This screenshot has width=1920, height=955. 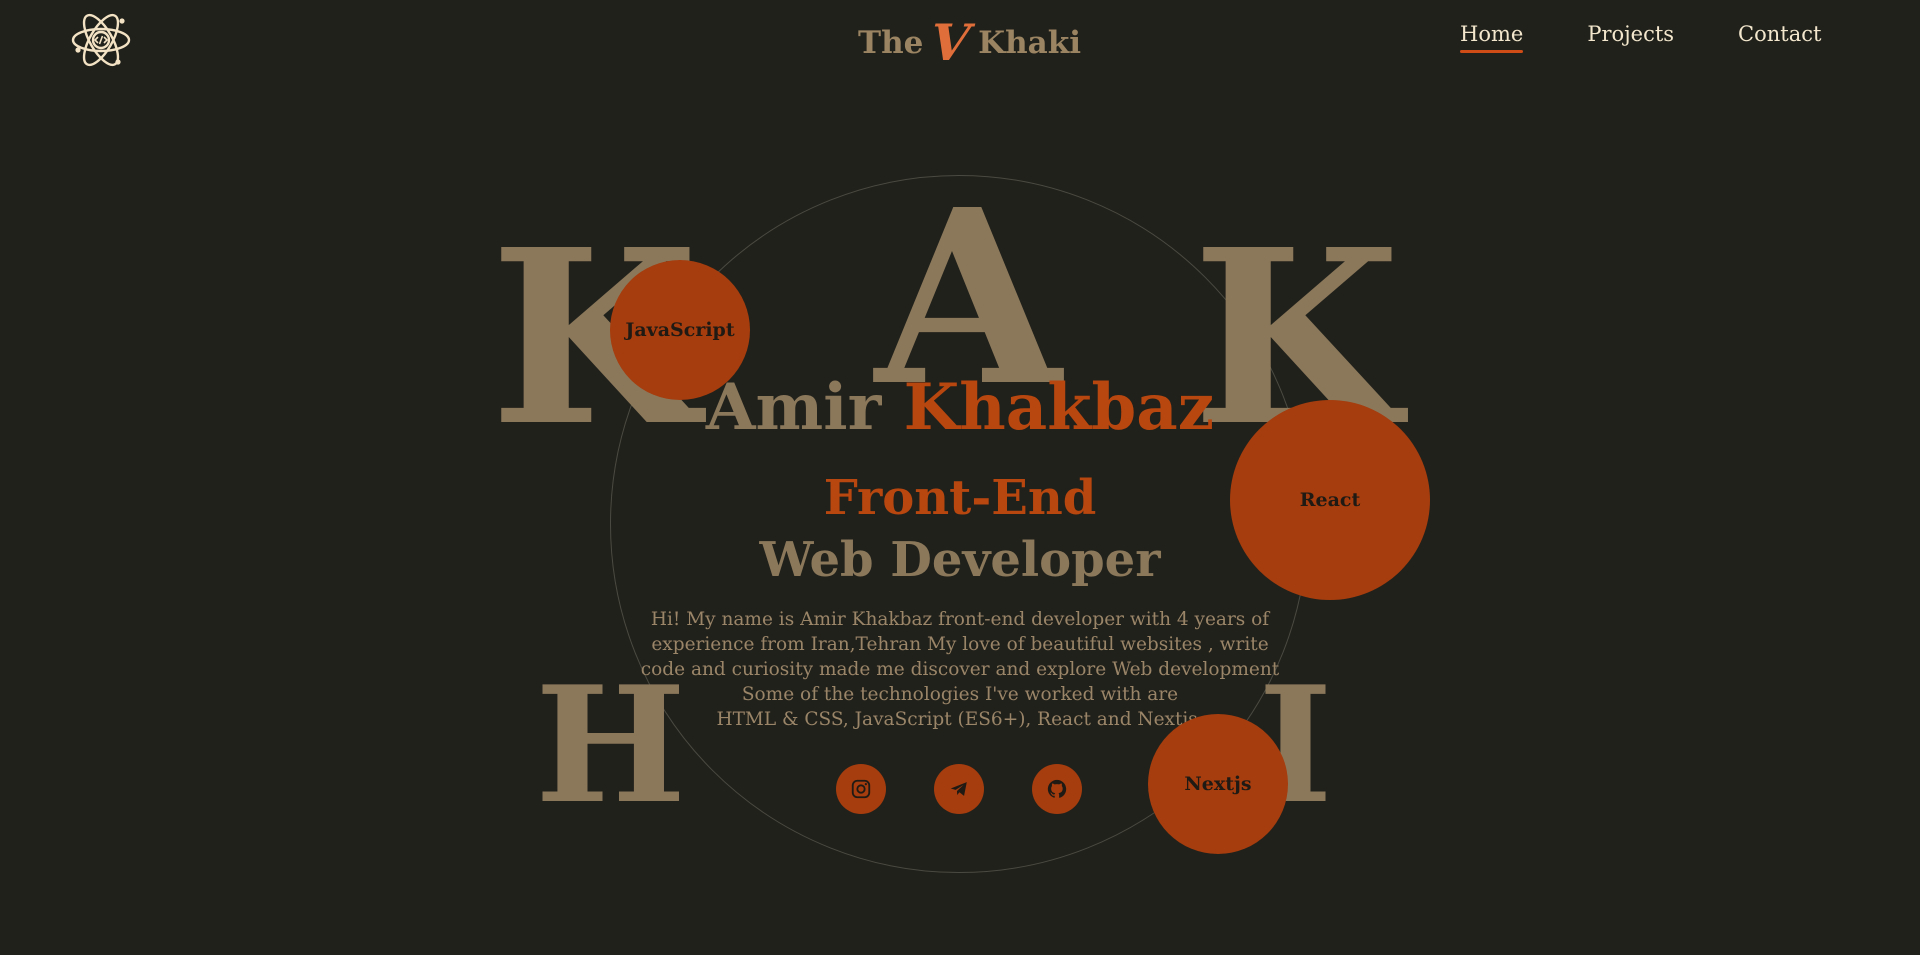 I want to click on social-links, so click(x=959, y=789).